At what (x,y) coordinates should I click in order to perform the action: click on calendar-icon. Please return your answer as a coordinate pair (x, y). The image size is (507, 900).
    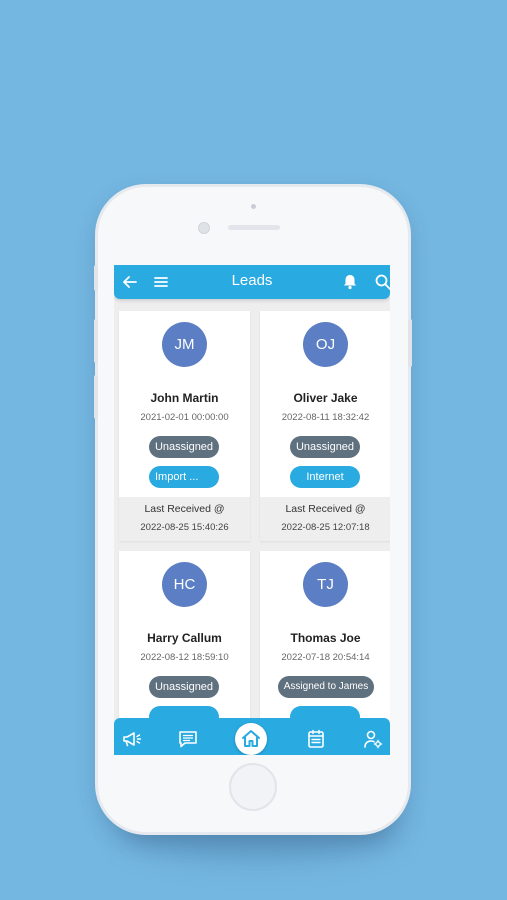
    Looking at the image, I should click on (316, 739).